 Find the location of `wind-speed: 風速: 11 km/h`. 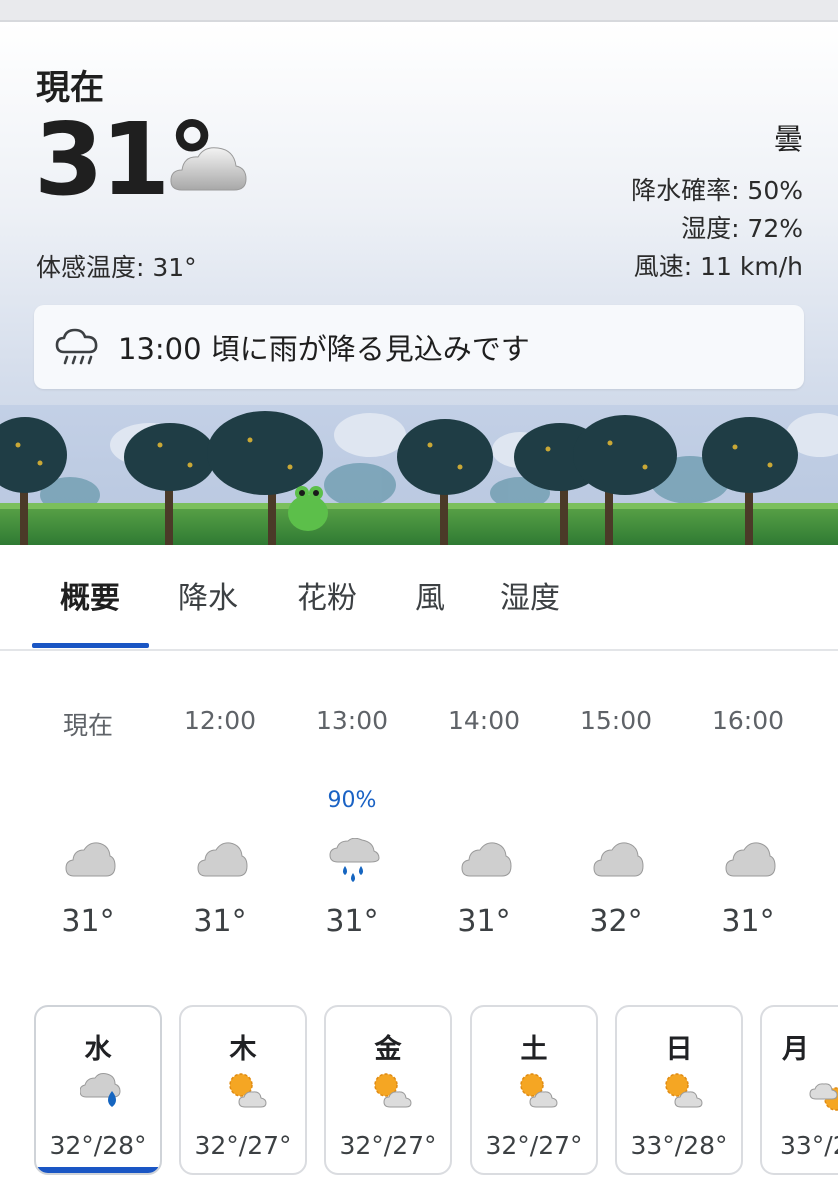

wind-speed: 風速: 11 km/h is located at coordinates (718, 266).